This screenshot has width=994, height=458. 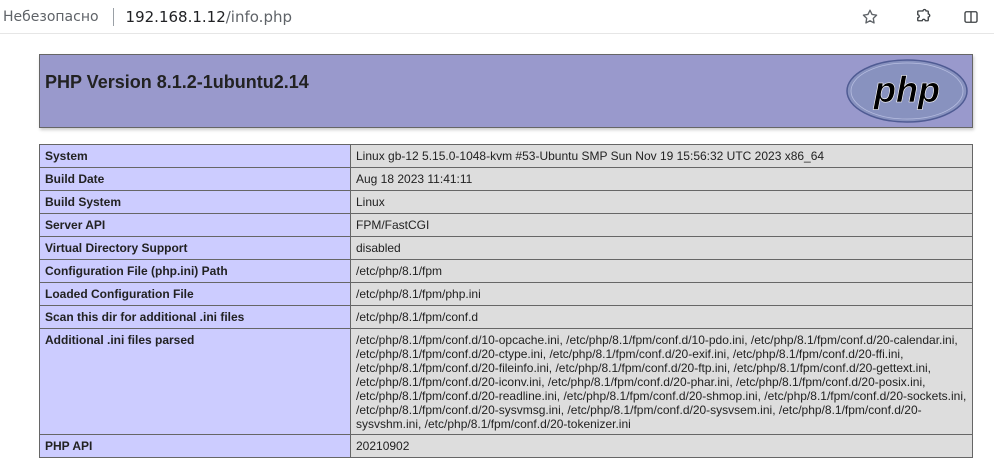 What do you see at coordinates (195, 446) in the screenshot?
I see `row-key: PHP API` at bounding box center [195, 446].